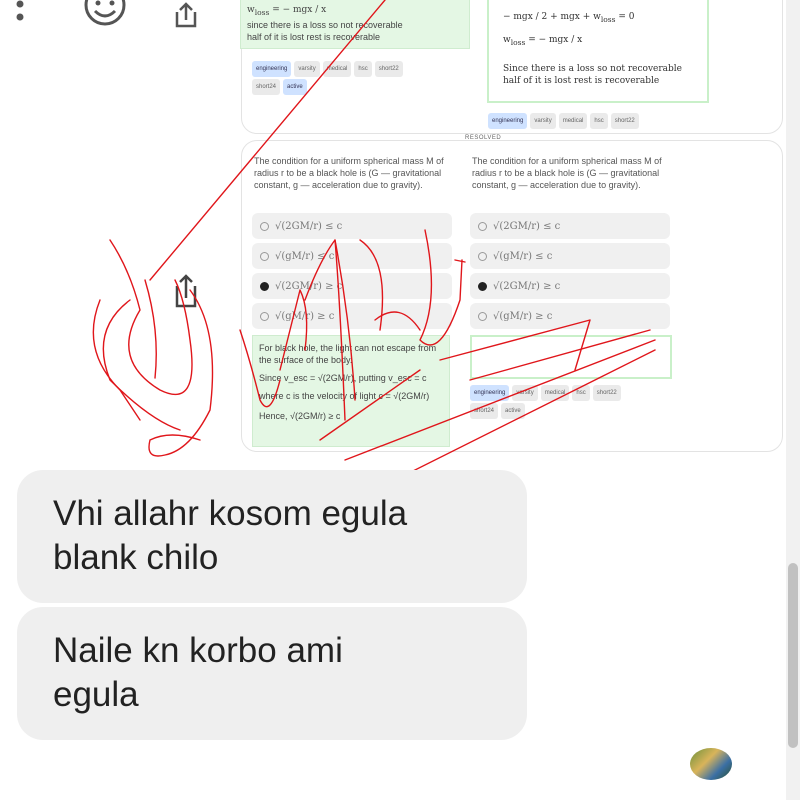 This screenshot has height=800, width=800. I want to click on message-bubble: Vhi allahr kosom egula blank chilo, so click(272, 536).